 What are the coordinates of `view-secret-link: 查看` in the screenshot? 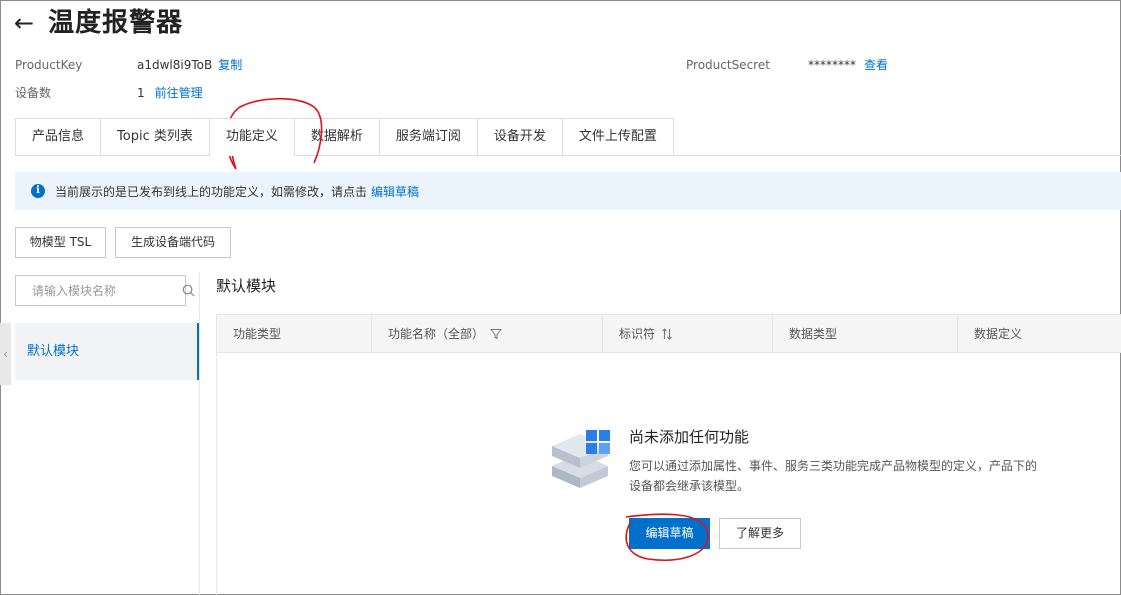 It's located at (876, 65).